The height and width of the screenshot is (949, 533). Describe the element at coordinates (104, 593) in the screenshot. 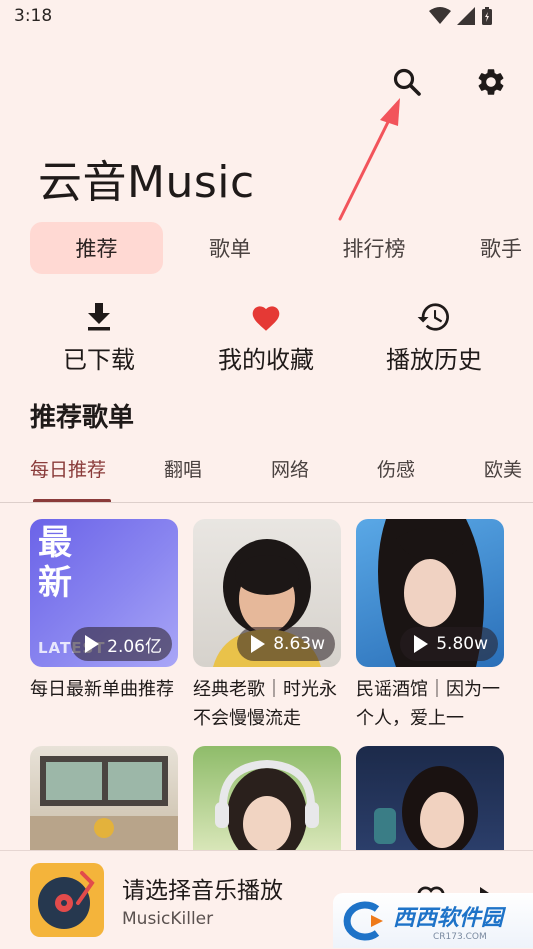

I see `playlist-cover: 最新 LATEST 2.06亿` at that location.